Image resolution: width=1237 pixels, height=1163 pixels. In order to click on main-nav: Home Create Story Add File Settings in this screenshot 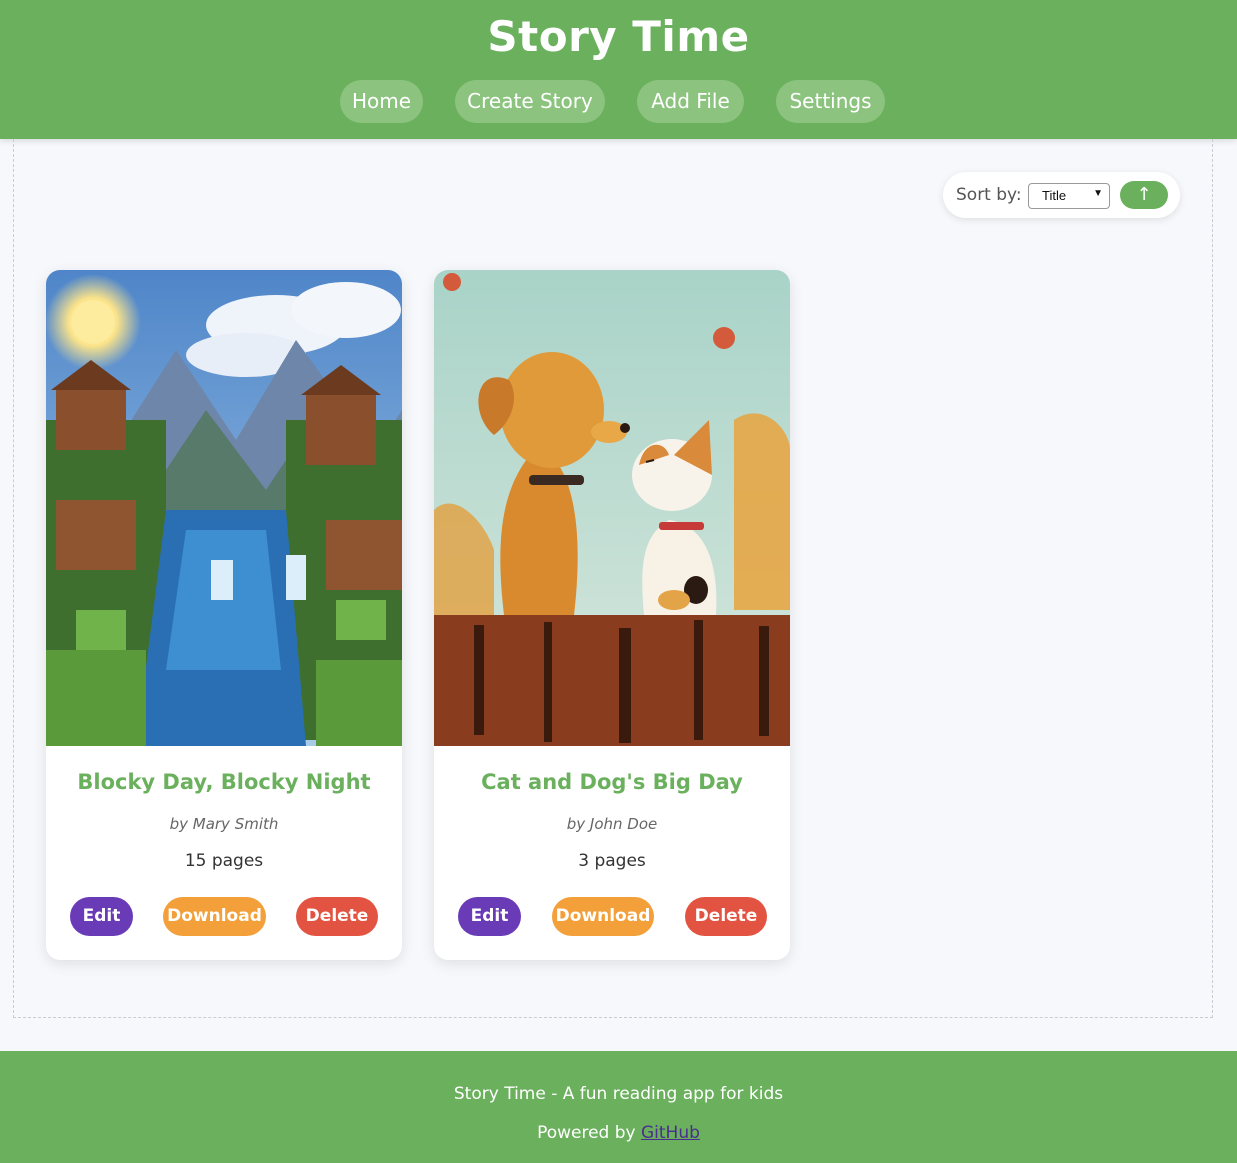, I will do `click(618, 101)`.